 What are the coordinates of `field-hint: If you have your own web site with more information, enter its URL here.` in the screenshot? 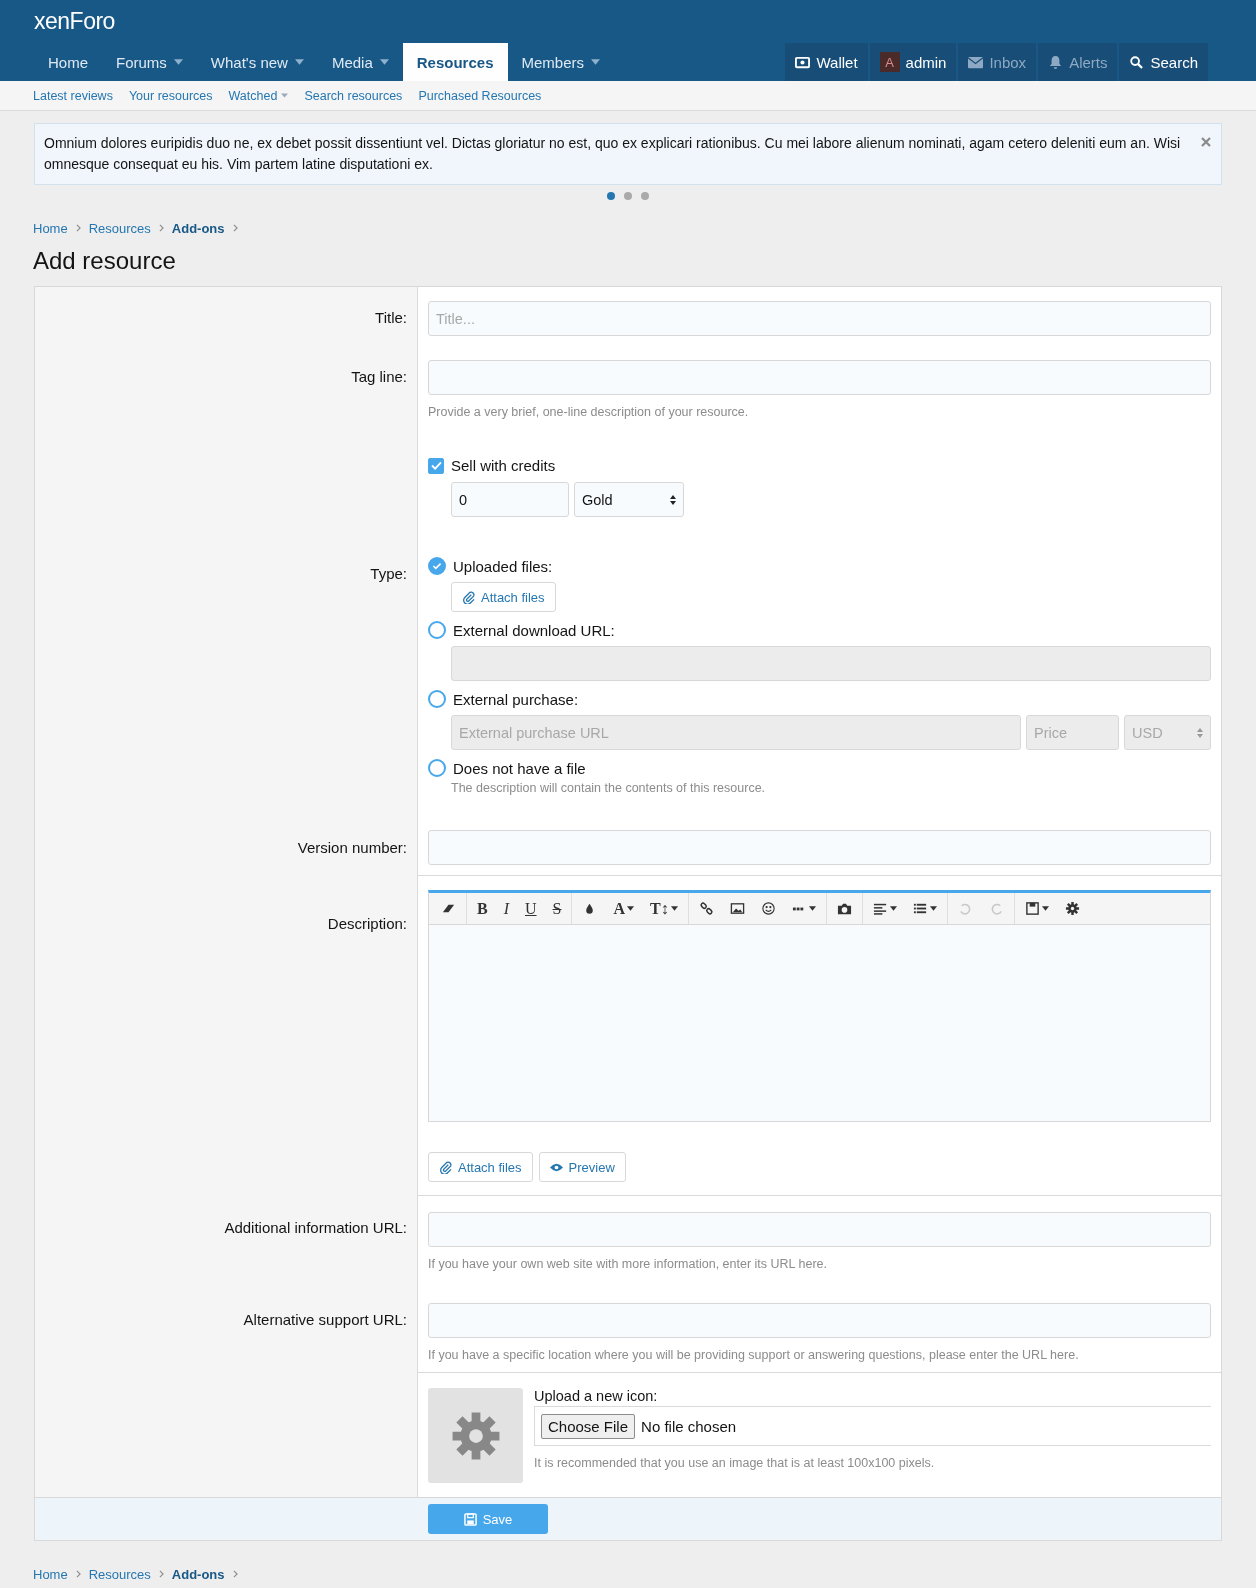 It's located at (628, 1264).